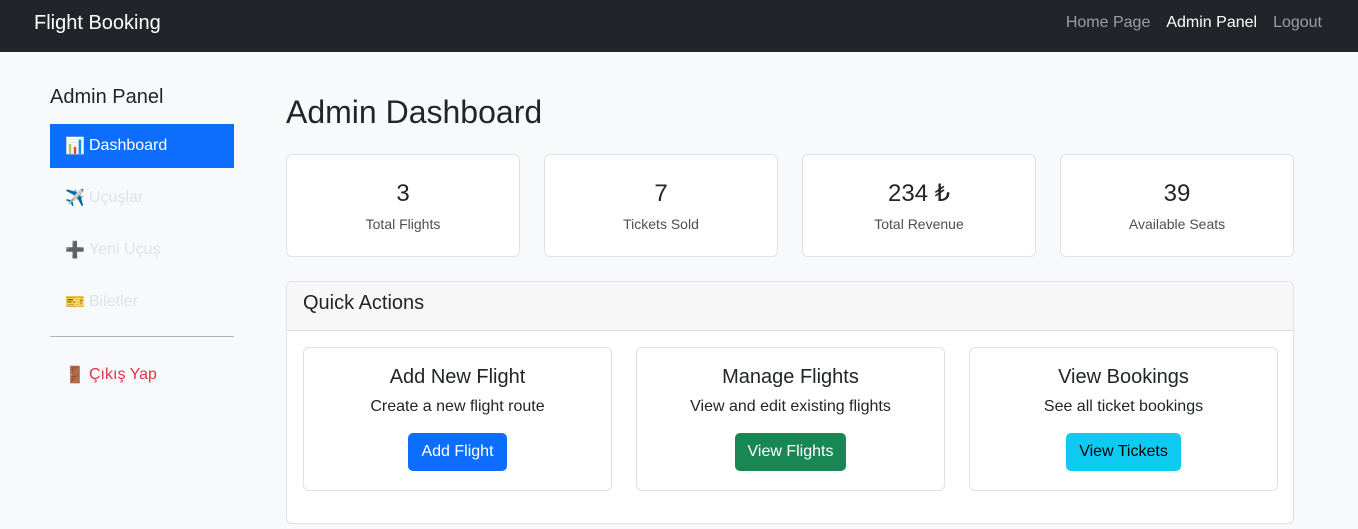  What do you see at coordinates (1177, 193) in the screenshot?
I see `stat-value: 39` at bounding box center [1177, 193].